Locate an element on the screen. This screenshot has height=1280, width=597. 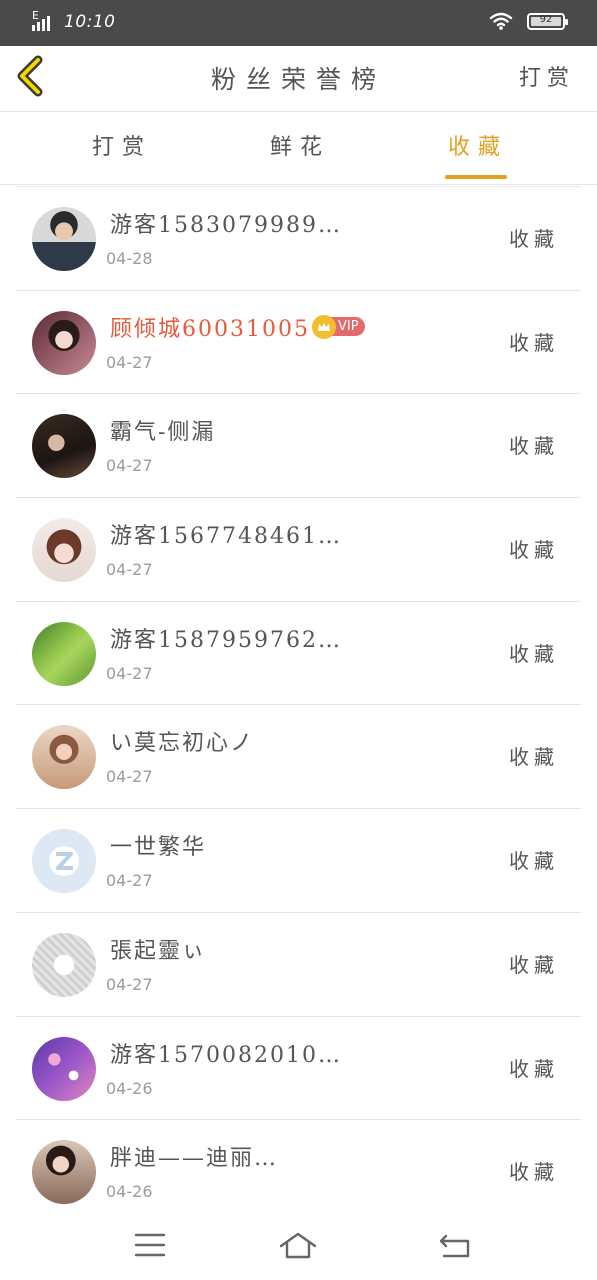
active-tab-indicator is located at coordinates (476, 177).